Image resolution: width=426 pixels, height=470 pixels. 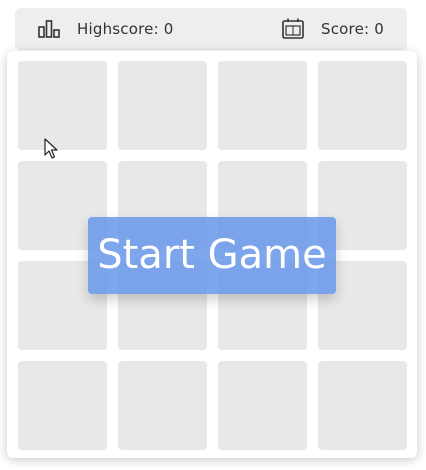 What do you see at coordinates (352, 29) in the screenshot?
I see `score-label: Score: 0` at bounding box center [352, 29].